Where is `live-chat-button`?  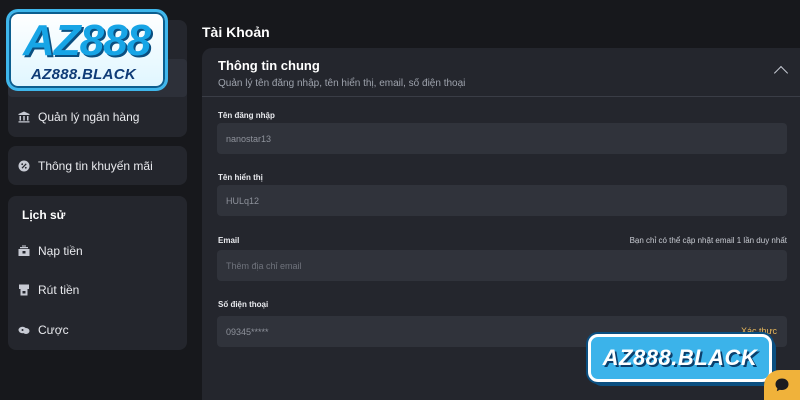 live-chat-button is located at coordinates (782, 385).